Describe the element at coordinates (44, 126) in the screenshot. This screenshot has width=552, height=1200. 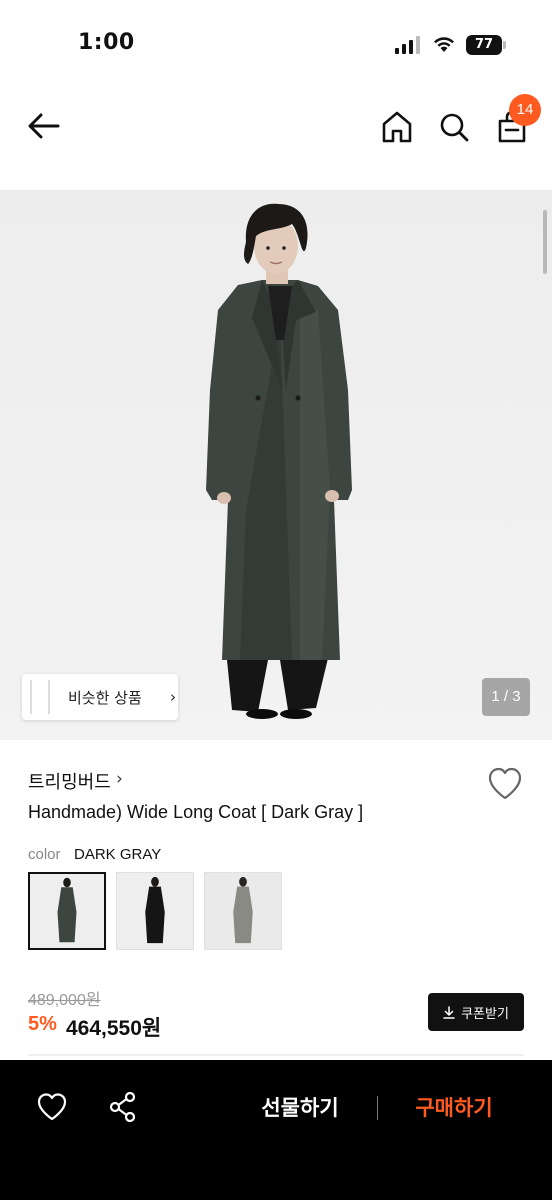
I see `back-arrow-icon` at that location.